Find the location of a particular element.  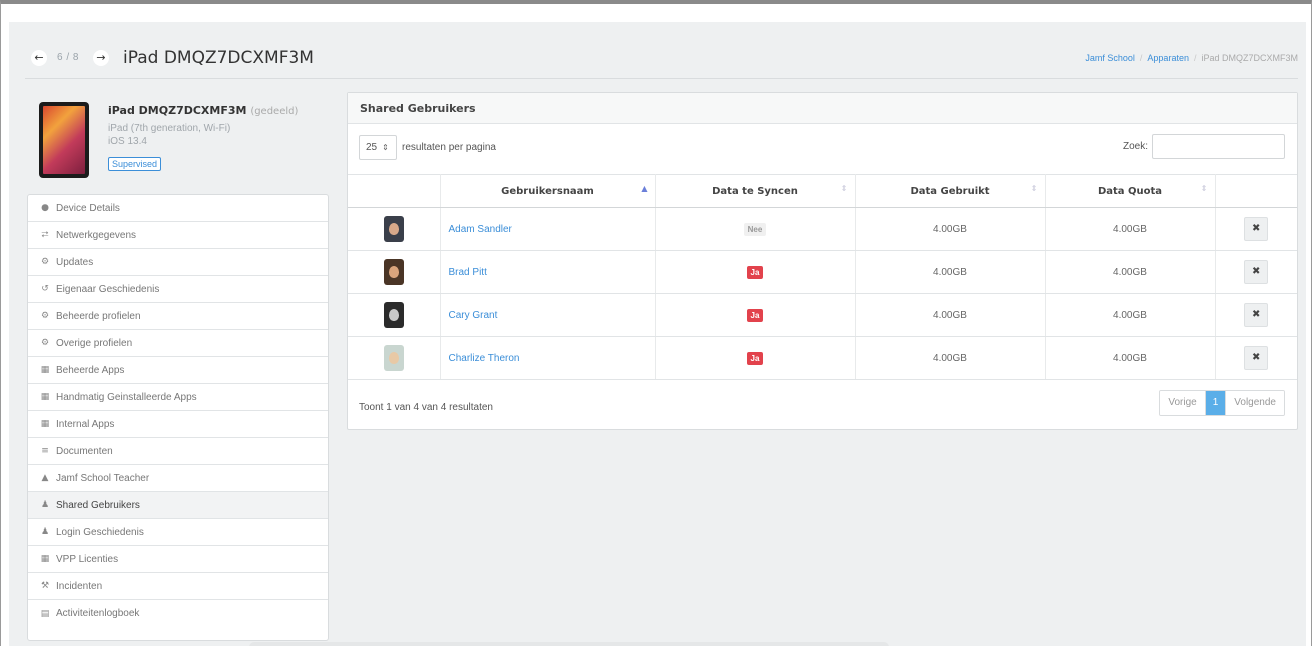

username-link: Cary Grant is located at coordinates (473, 315).